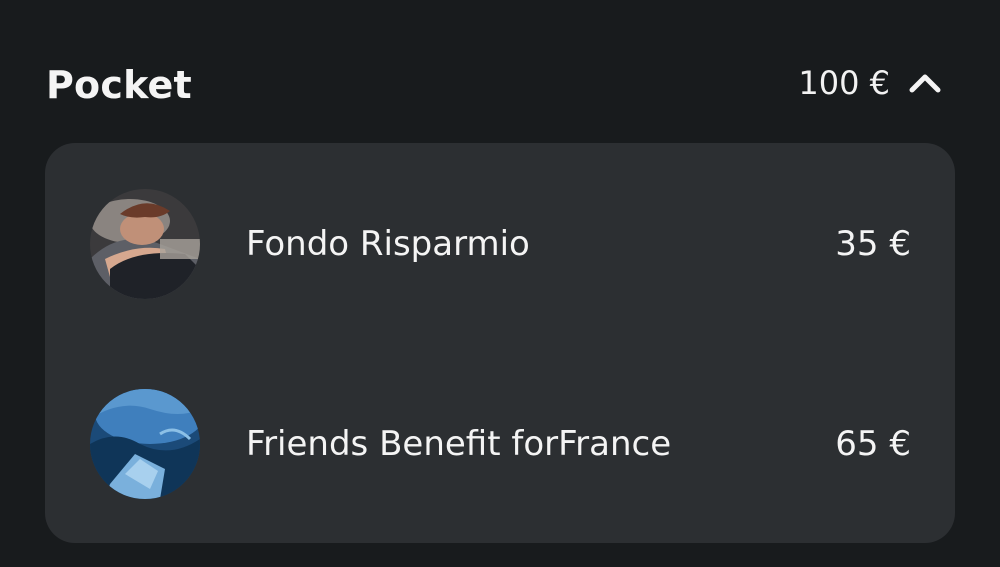 The image size is (1000, 567). What do you see at coordinates (873, 244) in the screenshot?
I see `pocket-item-amount: 35 €` at bounding box center [873, 244].